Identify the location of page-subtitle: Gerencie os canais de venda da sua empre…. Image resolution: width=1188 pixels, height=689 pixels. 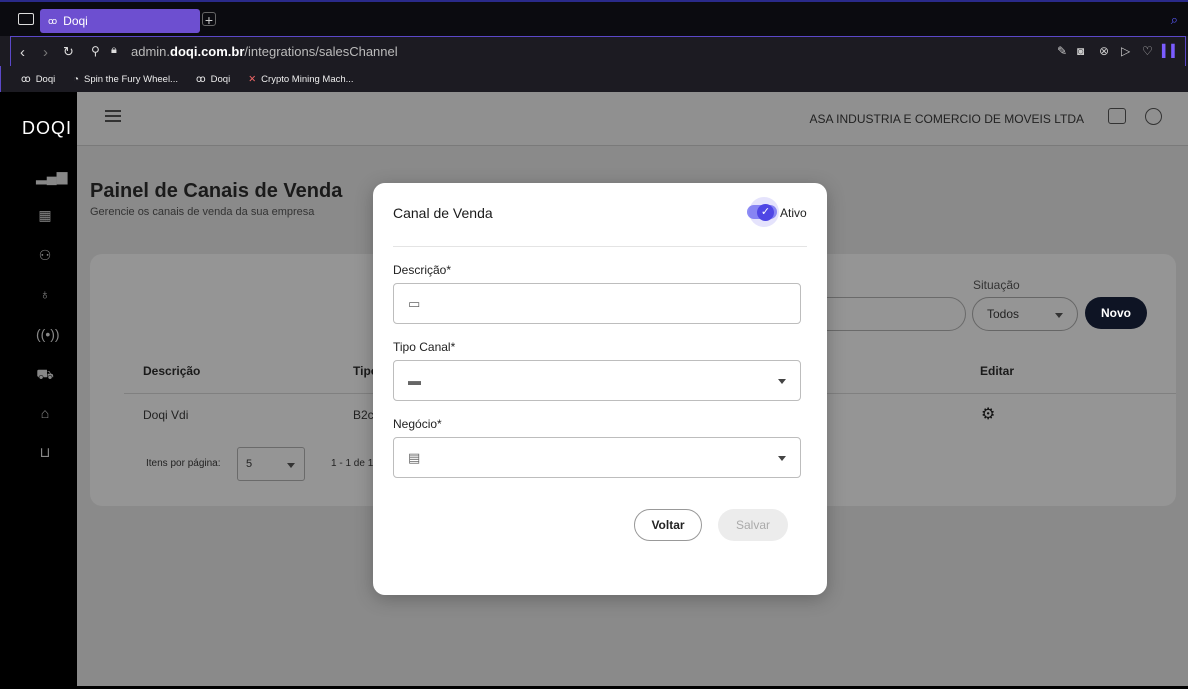
(202, 212).